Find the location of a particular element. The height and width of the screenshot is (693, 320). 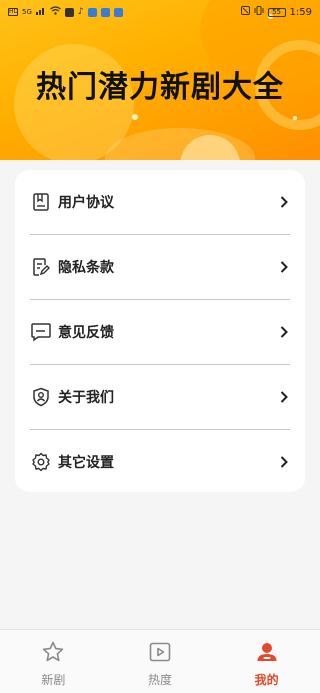

tab-label: 热度 is located at coordinates (160, 680).